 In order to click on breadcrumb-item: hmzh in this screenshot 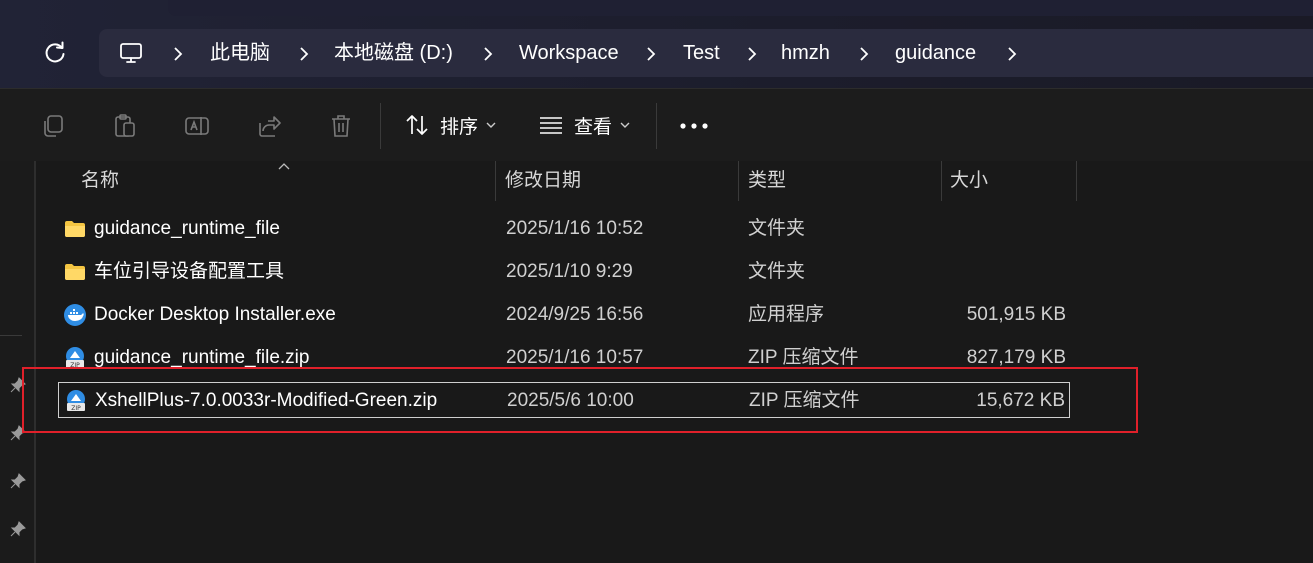, I will do `click(805, 53)`.